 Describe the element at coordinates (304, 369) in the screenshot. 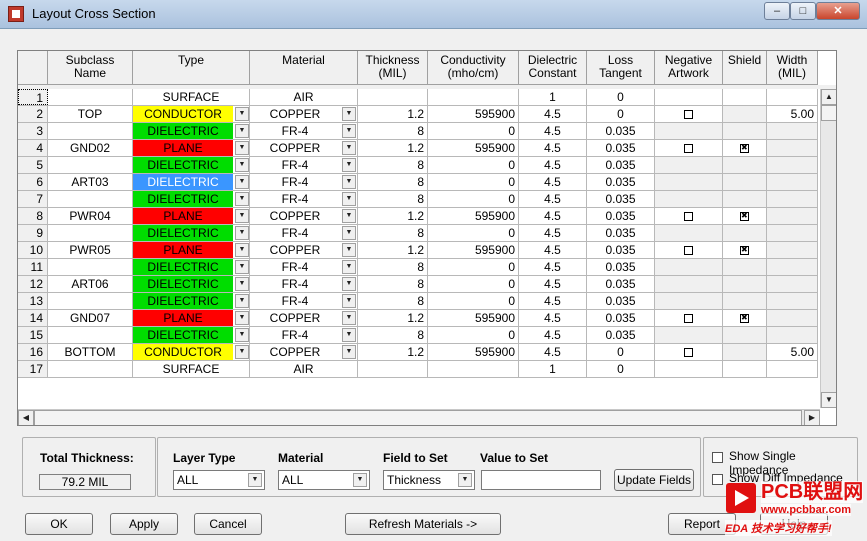

I see `material-cell: AIR` at that location.